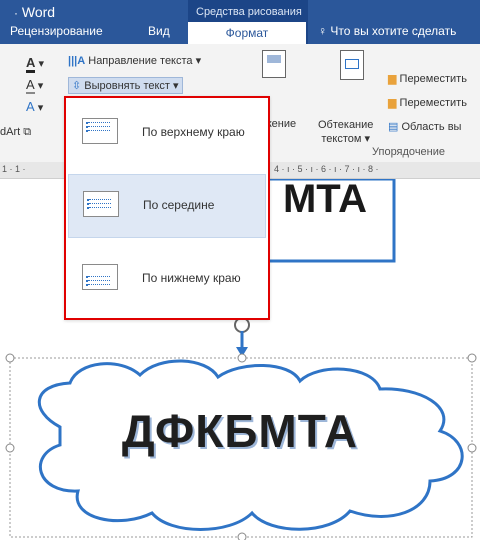  What do you see at coordinates (242, 337) in the screenshot?
I see `rotate-handle-icon` at bounding box center [242, 337].